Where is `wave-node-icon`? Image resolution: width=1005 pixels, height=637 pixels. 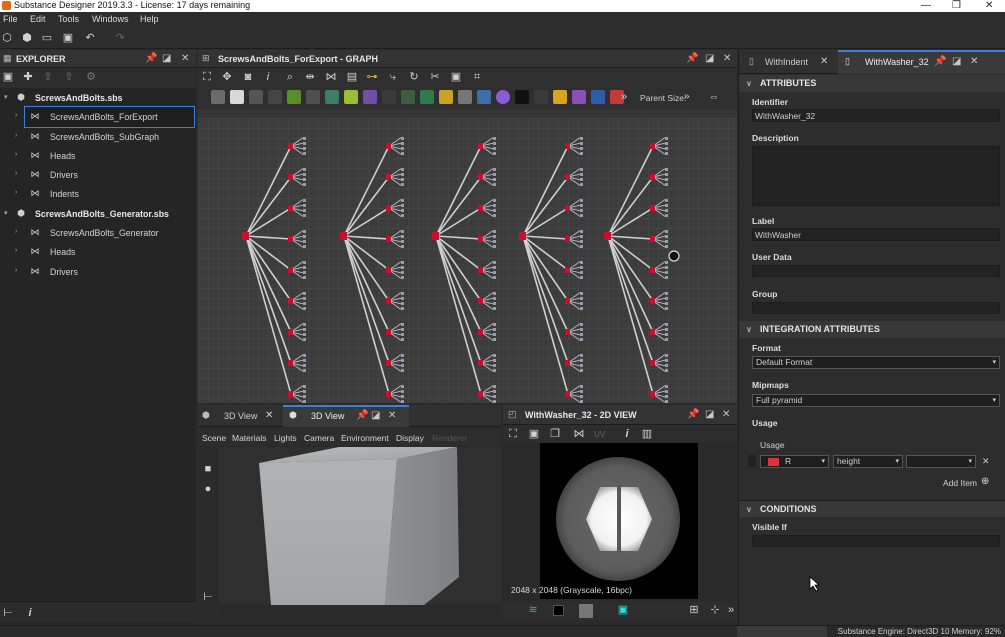 wave-node-icon is located at coordinates (541, 97).